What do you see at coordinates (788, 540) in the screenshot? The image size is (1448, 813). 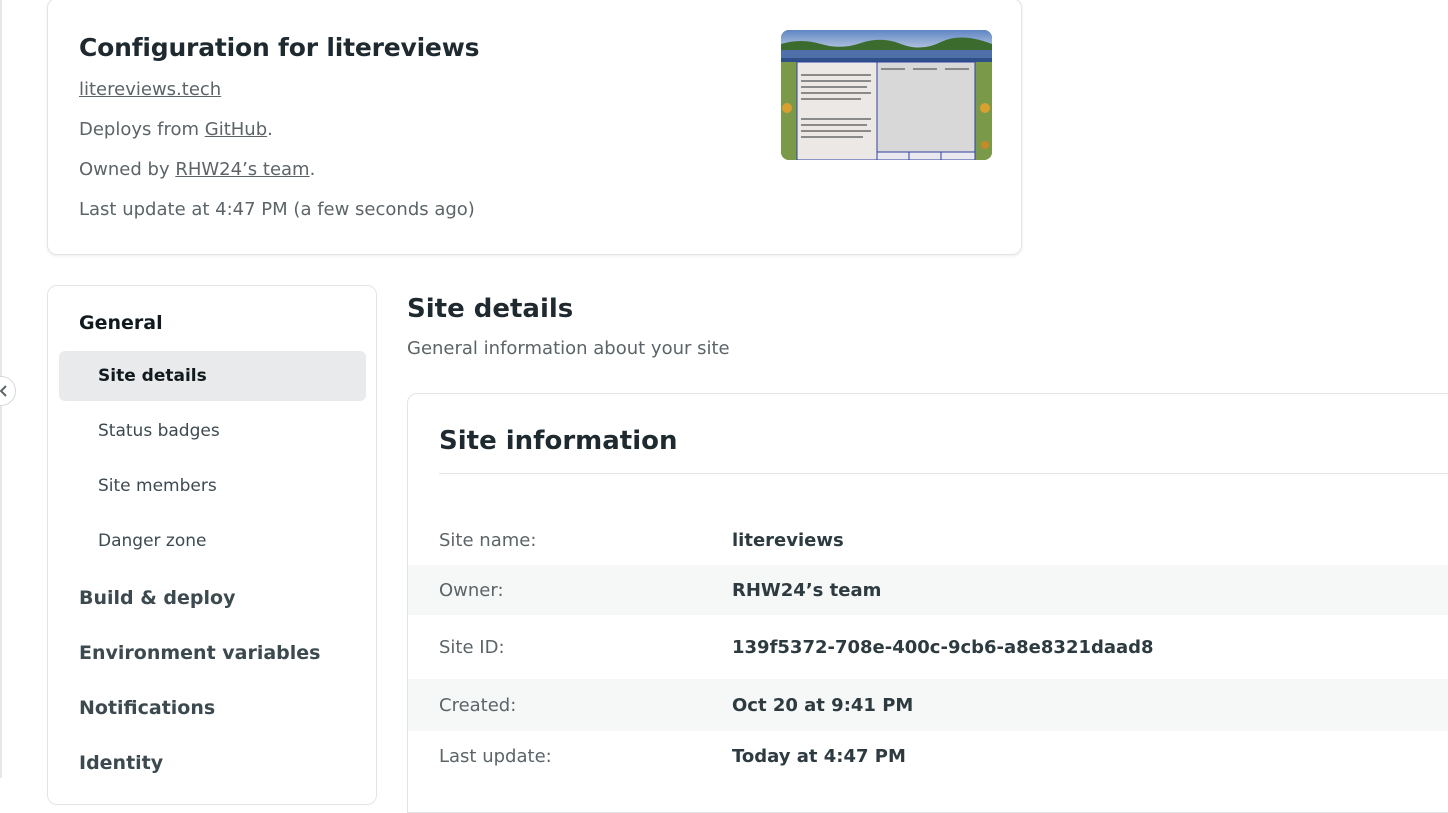 I see `info-value: litereviews` at bounding box center [788, 540].